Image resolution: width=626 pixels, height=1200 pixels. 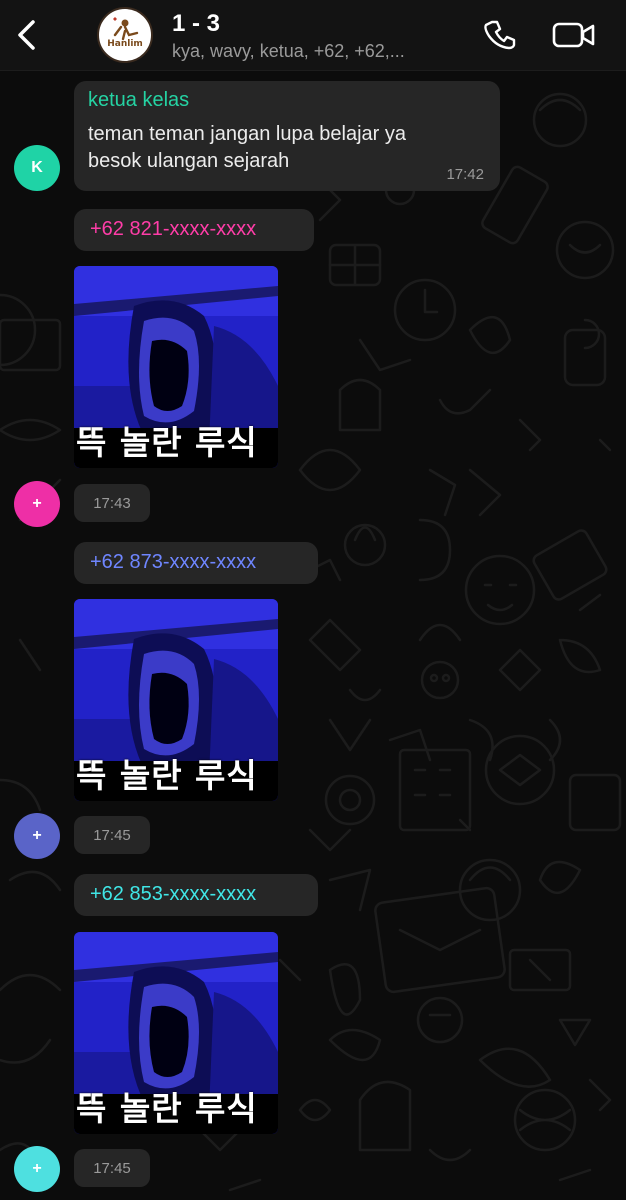 I want to click on message-time: 17:42, so click(x=465, y=174).